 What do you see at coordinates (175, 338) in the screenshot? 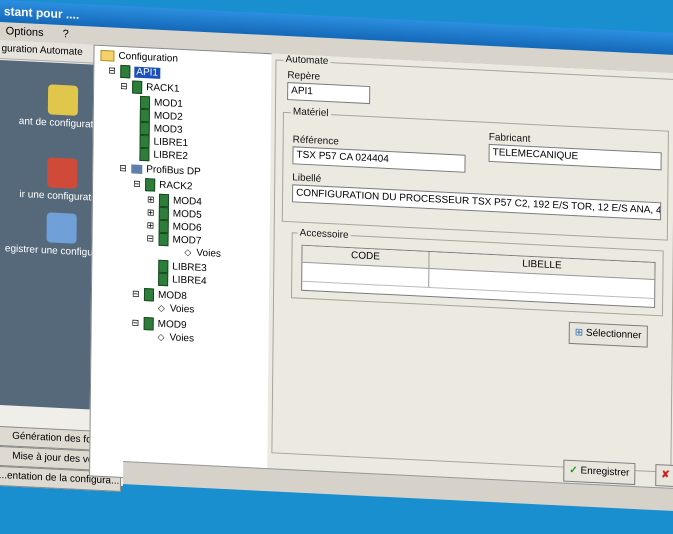
I see `tree-node-voies3: ◇ Voies` at bounding box center [175, 338].